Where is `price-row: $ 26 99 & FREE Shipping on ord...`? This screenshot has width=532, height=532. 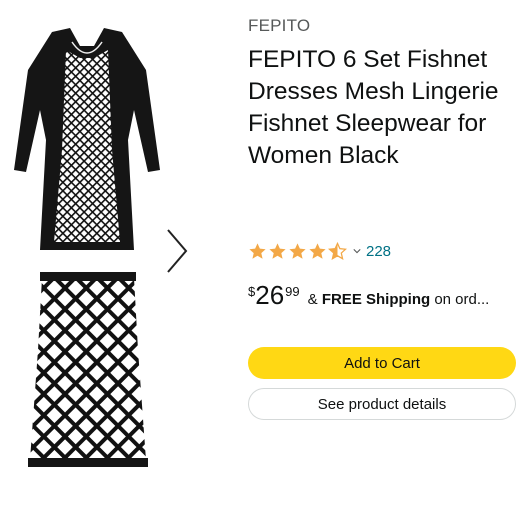
price-row: $ 26 99 & FREE Shipping on ord... is located at coordinates (388, 295).